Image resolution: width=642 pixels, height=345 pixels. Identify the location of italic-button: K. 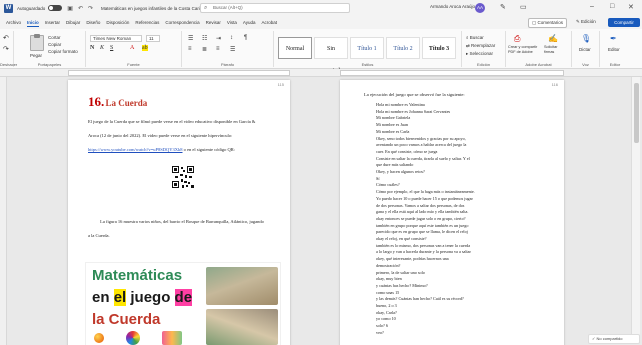
(102, 48).